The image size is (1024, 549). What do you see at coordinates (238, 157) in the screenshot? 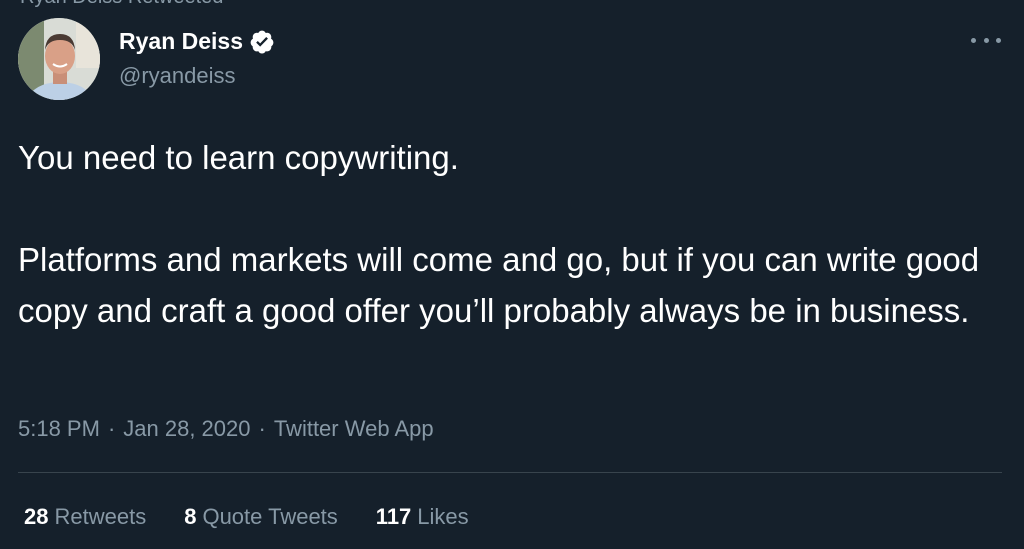
I see `tweet-paragraph: You need to learn copywriting.` at bounding box center [238, 157].